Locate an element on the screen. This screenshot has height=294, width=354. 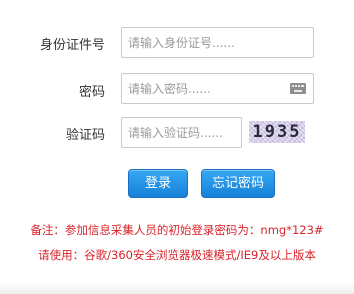
id-number-field is located at coordinates (217, 42).